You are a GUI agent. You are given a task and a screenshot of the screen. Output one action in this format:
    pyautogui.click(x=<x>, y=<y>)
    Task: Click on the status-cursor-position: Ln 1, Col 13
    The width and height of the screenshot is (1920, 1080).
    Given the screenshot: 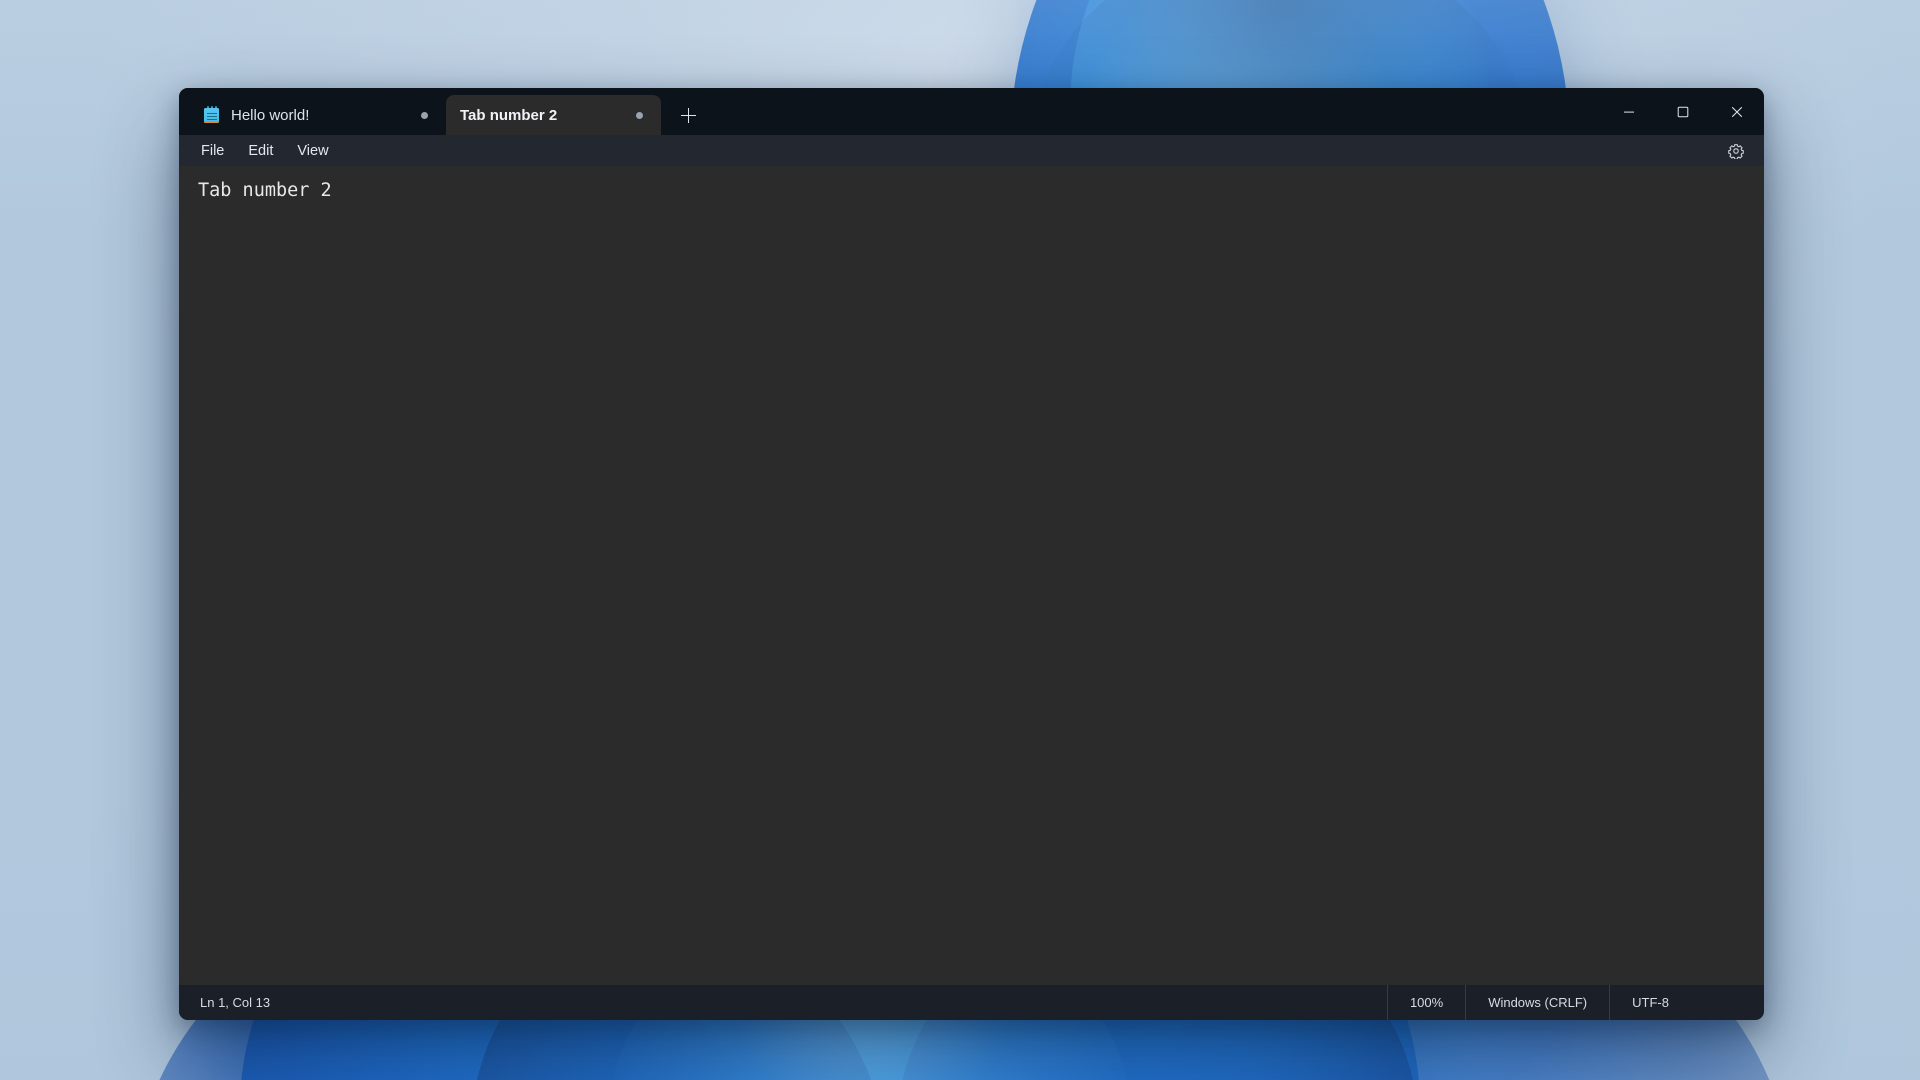 What is the action you would take?
    pyautogui.click(x=235, y=1002)
    